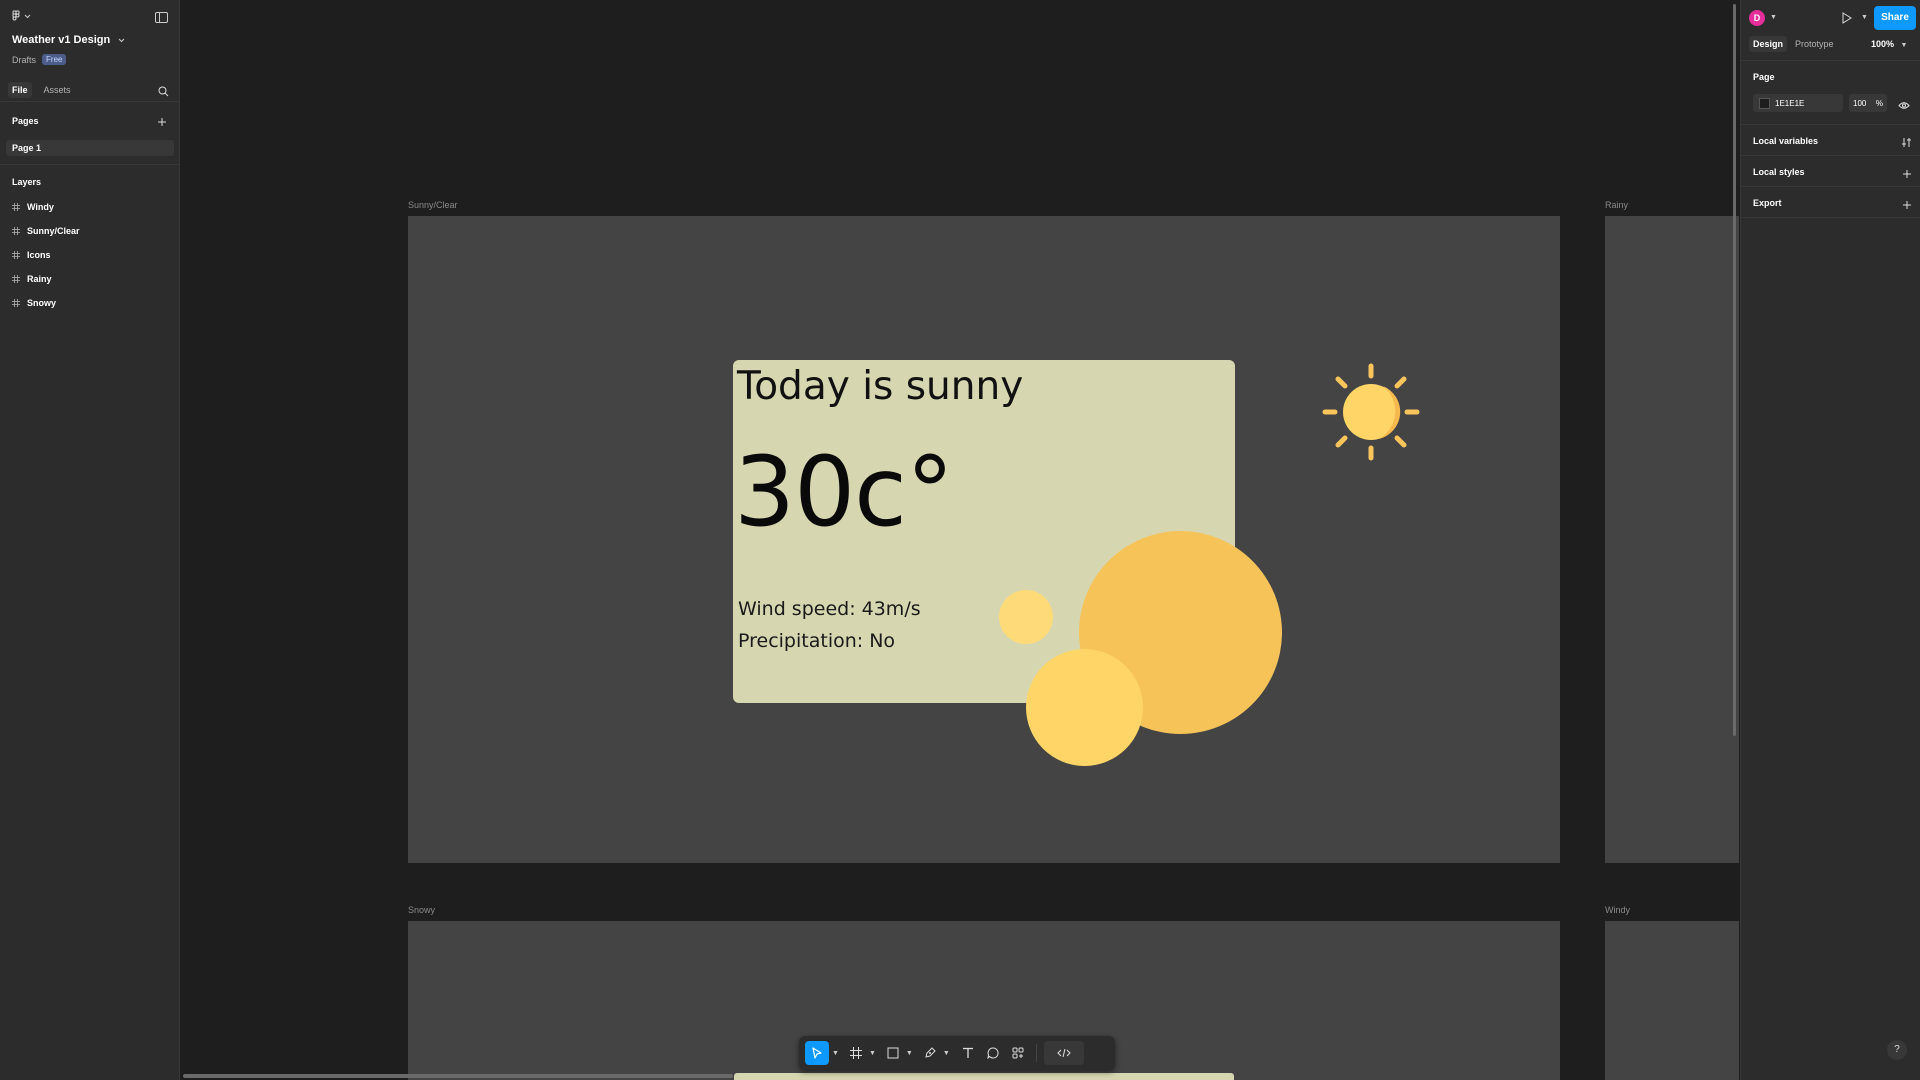 Image resolution: width=1920 pixels, height=1080 pixels. Describe the element at coordinates (27, 16) in the screenshot. I see `chevron-down-icon` at that location.